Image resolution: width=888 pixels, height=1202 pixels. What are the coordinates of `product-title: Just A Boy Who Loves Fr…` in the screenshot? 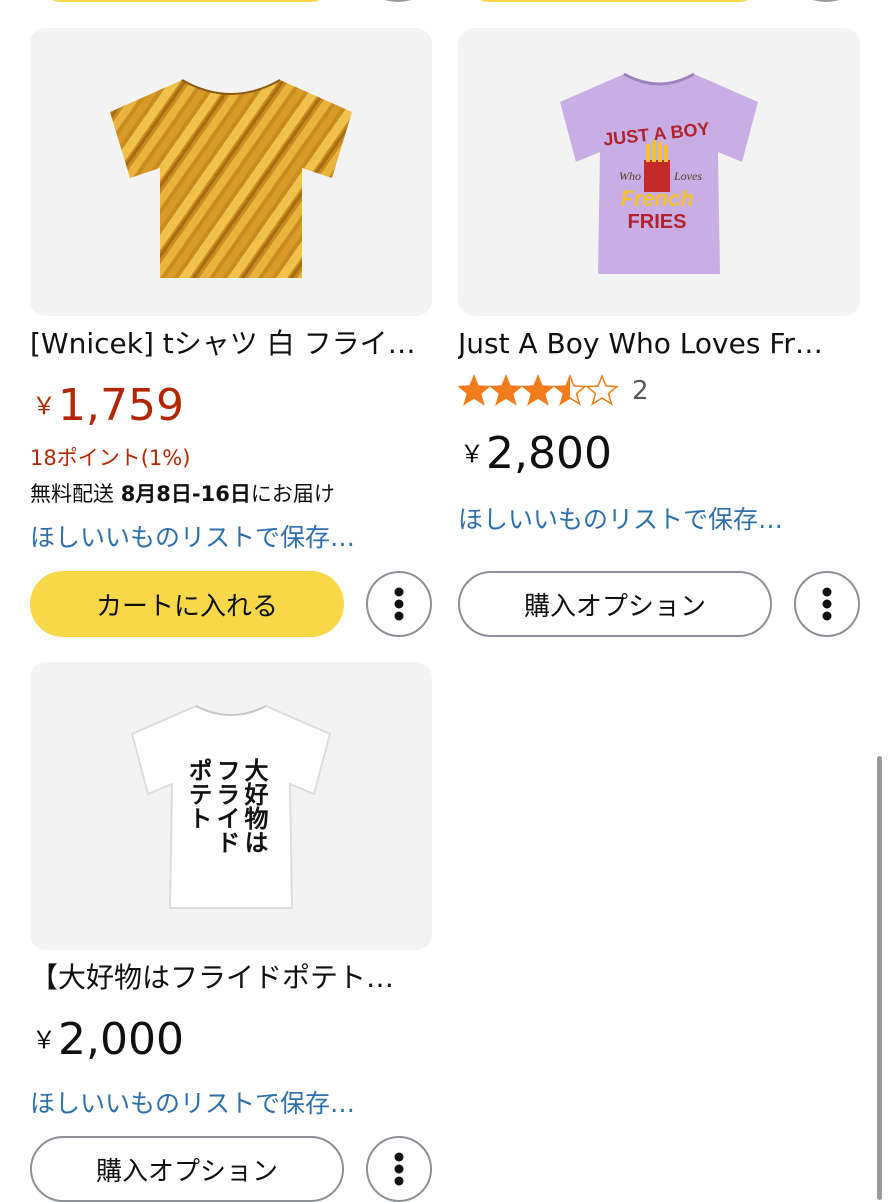 It's located at (658, 344).